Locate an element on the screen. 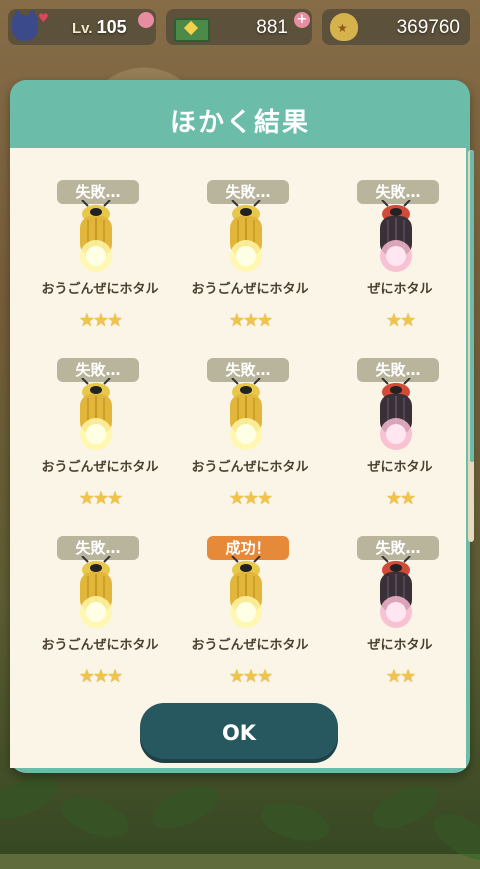 Image resolution: width=480 pixels, height=869 pixels. leaf-ticket-icon is located at coordinates (192, 30).